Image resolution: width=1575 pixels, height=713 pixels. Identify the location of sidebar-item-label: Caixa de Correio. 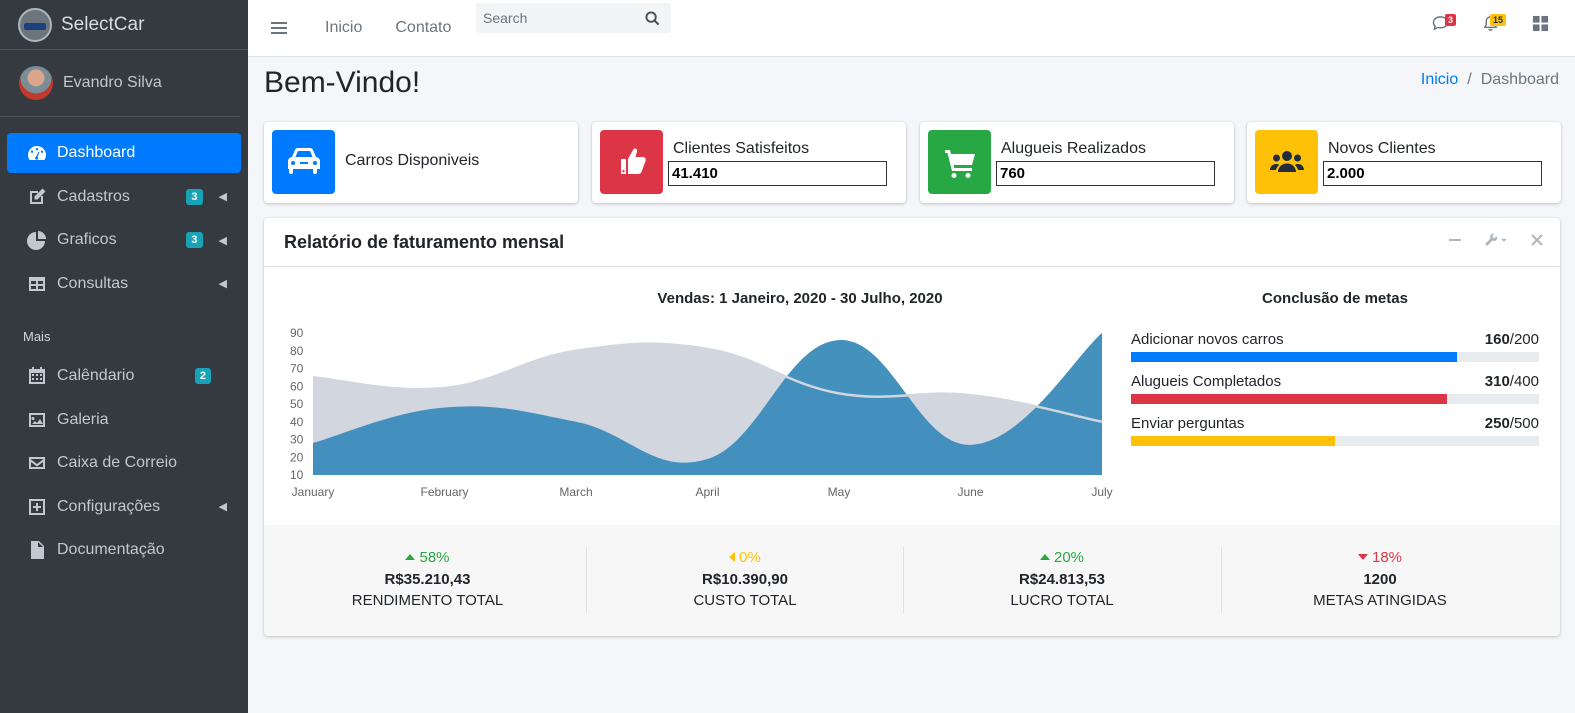
(117, 462).